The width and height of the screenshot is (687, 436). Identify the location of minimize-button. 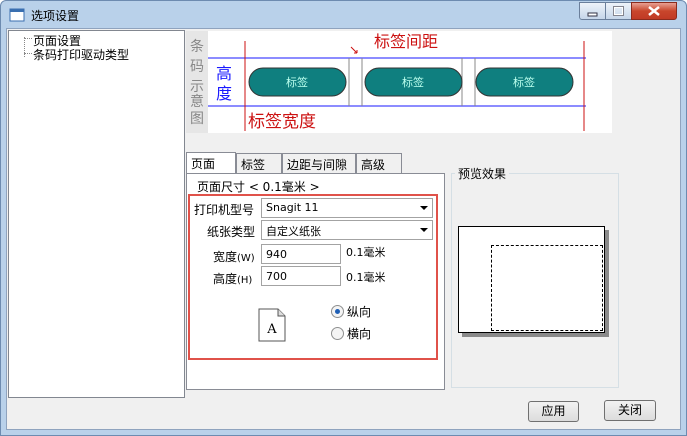
(592, 11).